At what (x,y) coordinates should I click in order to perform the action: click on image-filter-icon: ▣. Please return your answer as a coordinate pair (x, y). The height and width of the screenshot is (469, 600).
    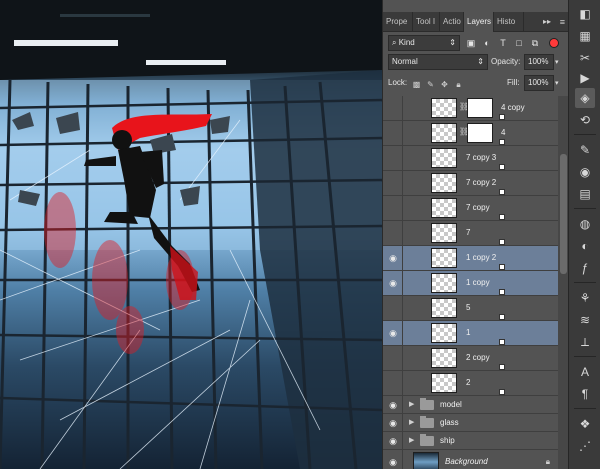
    Looking at the image, I should click on (471, 43).